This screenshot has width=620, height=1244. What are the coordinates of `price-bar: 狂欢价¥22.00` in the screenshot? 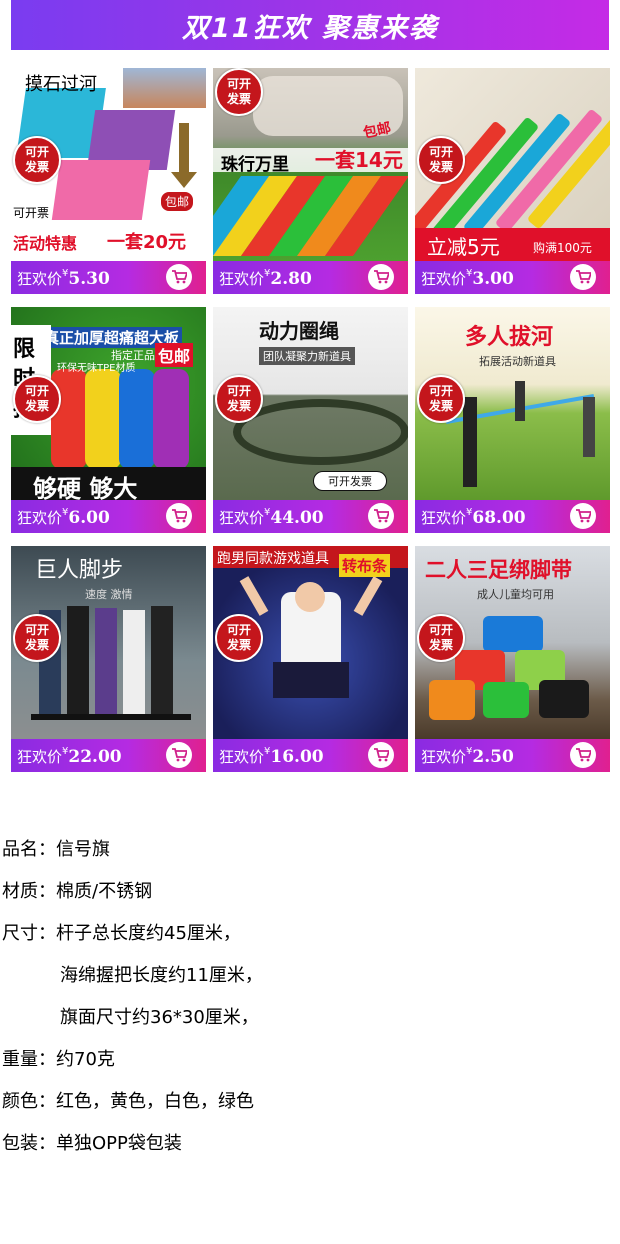 It's located at (108, 755).